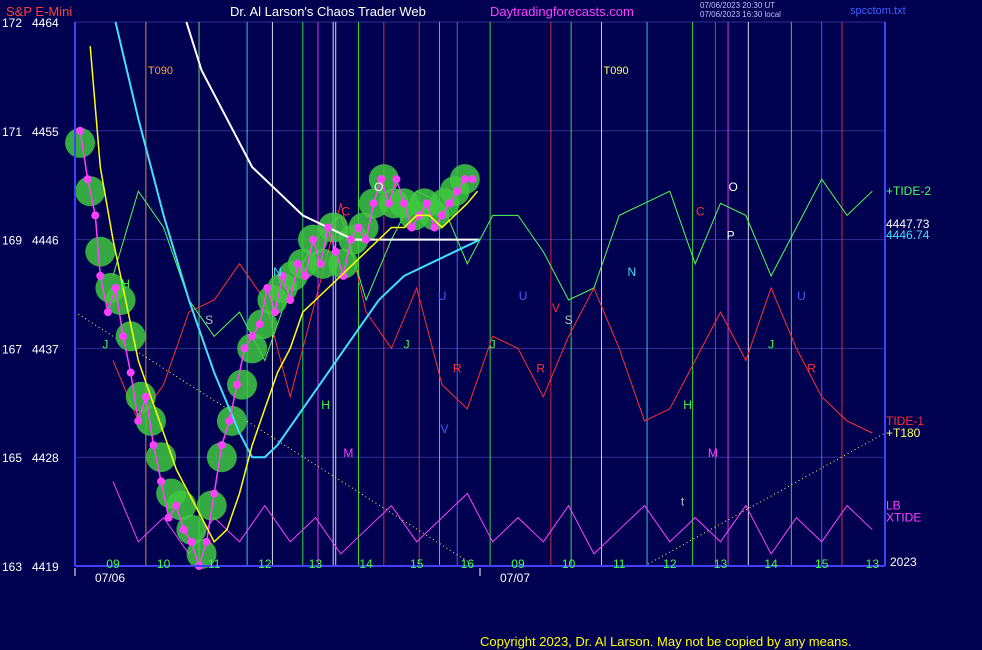  What do you see at coordinates (45, 132) in the screenshot?
I see `y-tick-price: 4455` at bounding box center [45, 132].